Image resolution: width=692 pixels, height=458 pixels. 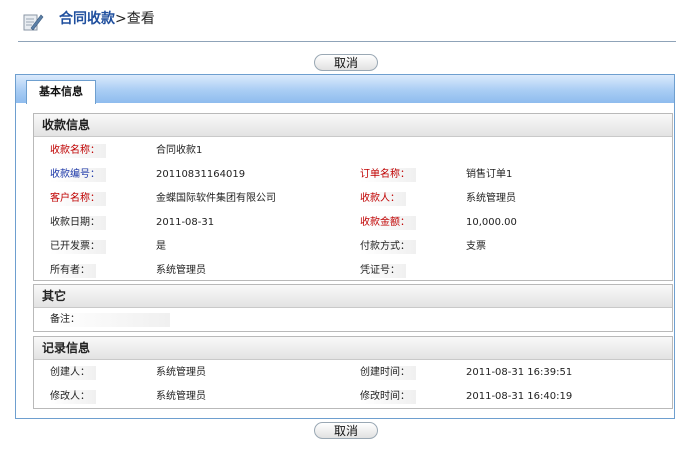 What do you see at coordinates (383, 199) in the screenshot?
I see `label-payee: 收款人：` at bounding box center [383, 199].